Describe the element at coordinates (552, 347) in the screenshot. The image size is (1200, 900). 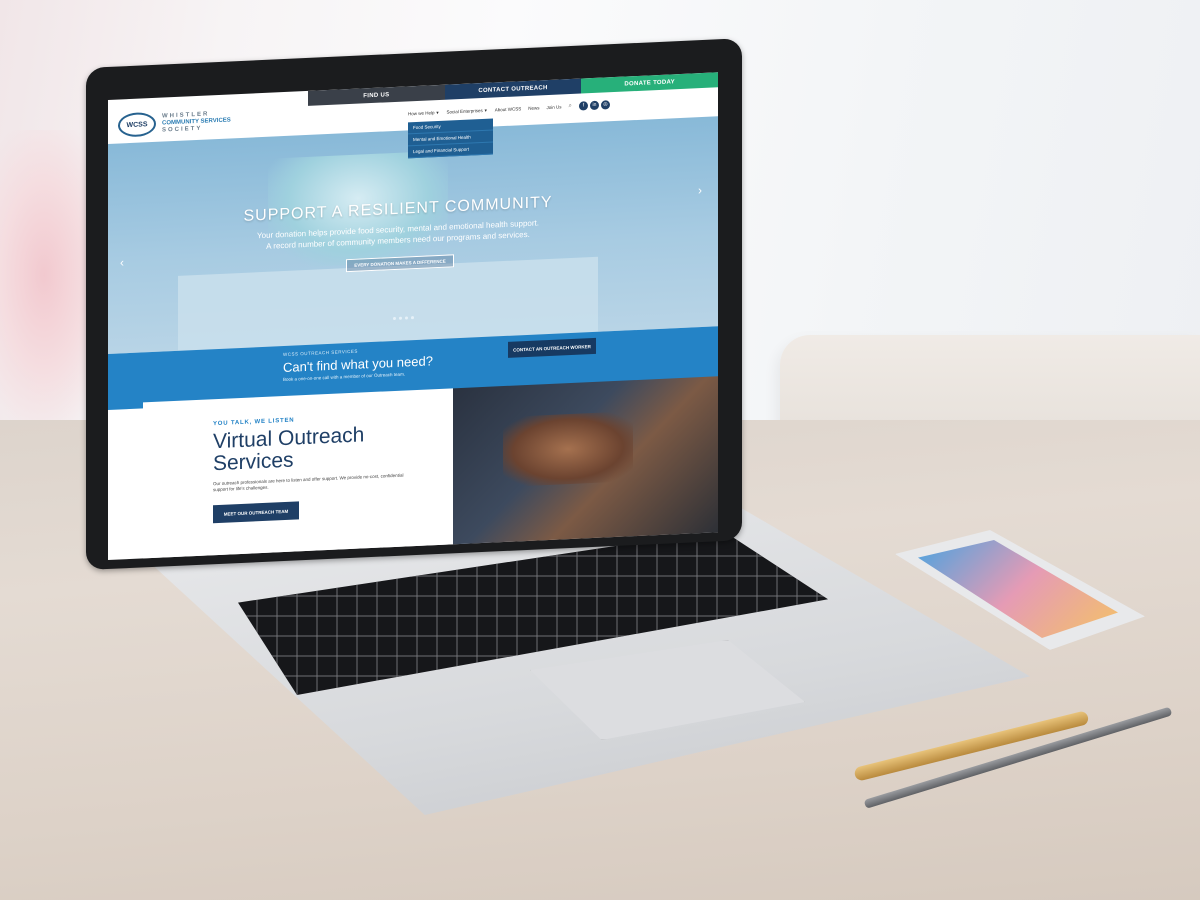
I see `contact-outreach-worker-button: CONTACT AN OUTREACH WORKER` at that location.